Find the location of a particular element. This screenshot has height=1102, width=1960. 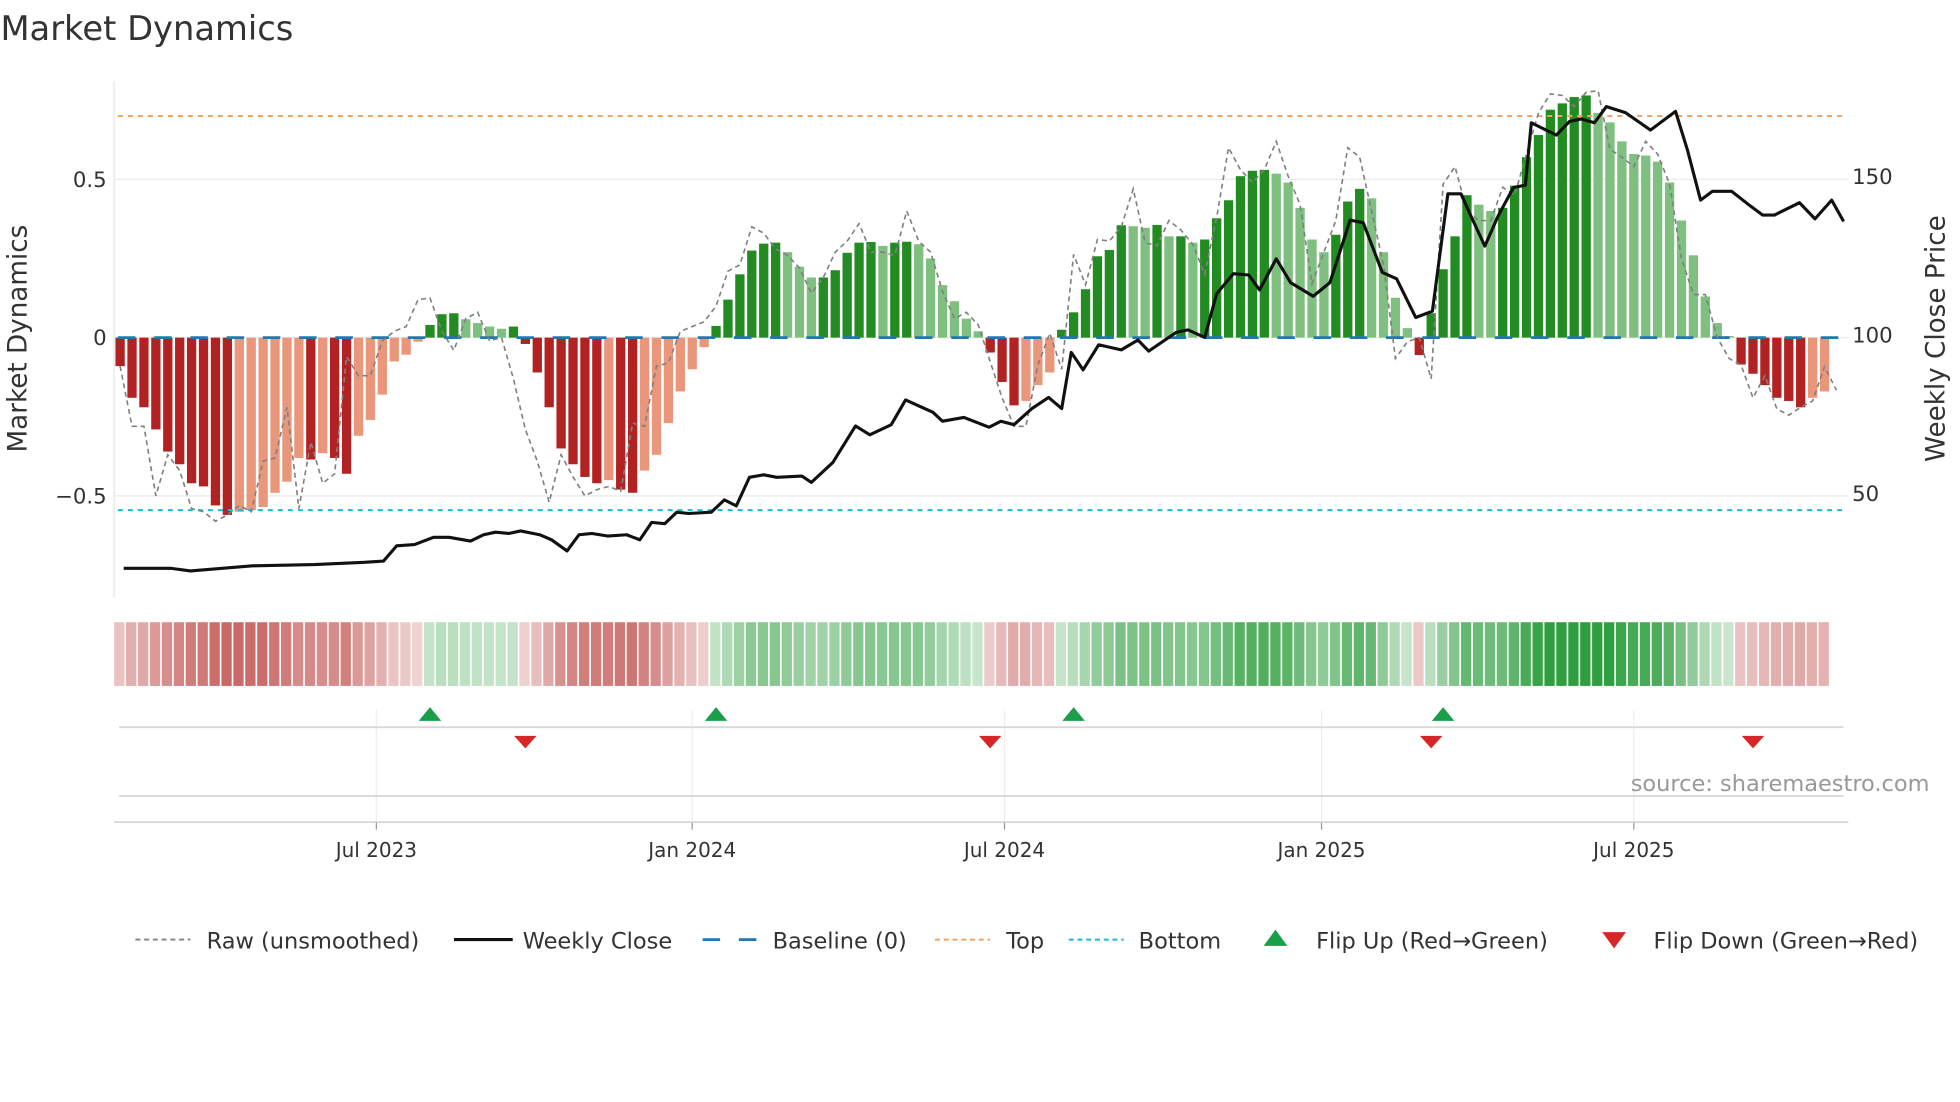

flip-panel: Jul 2023 Jan 2024 Jul 2024 Jan 2025 Jul 2025 is located at coordinates (981, 784).